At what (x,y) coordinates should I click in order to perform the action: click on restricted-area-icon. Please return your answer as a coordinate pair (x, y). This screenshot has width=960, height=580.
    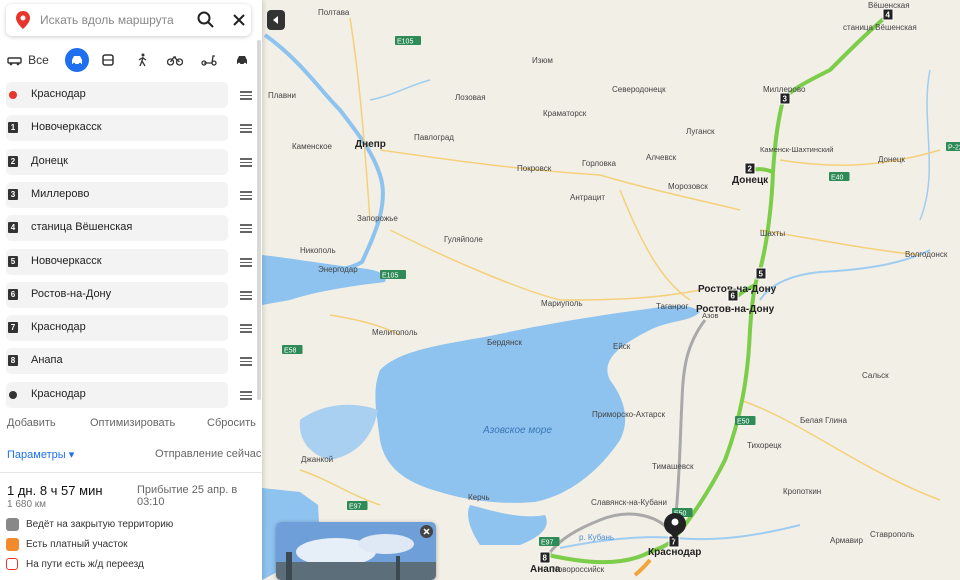
    Looking at the image, I should click on (12, 524).